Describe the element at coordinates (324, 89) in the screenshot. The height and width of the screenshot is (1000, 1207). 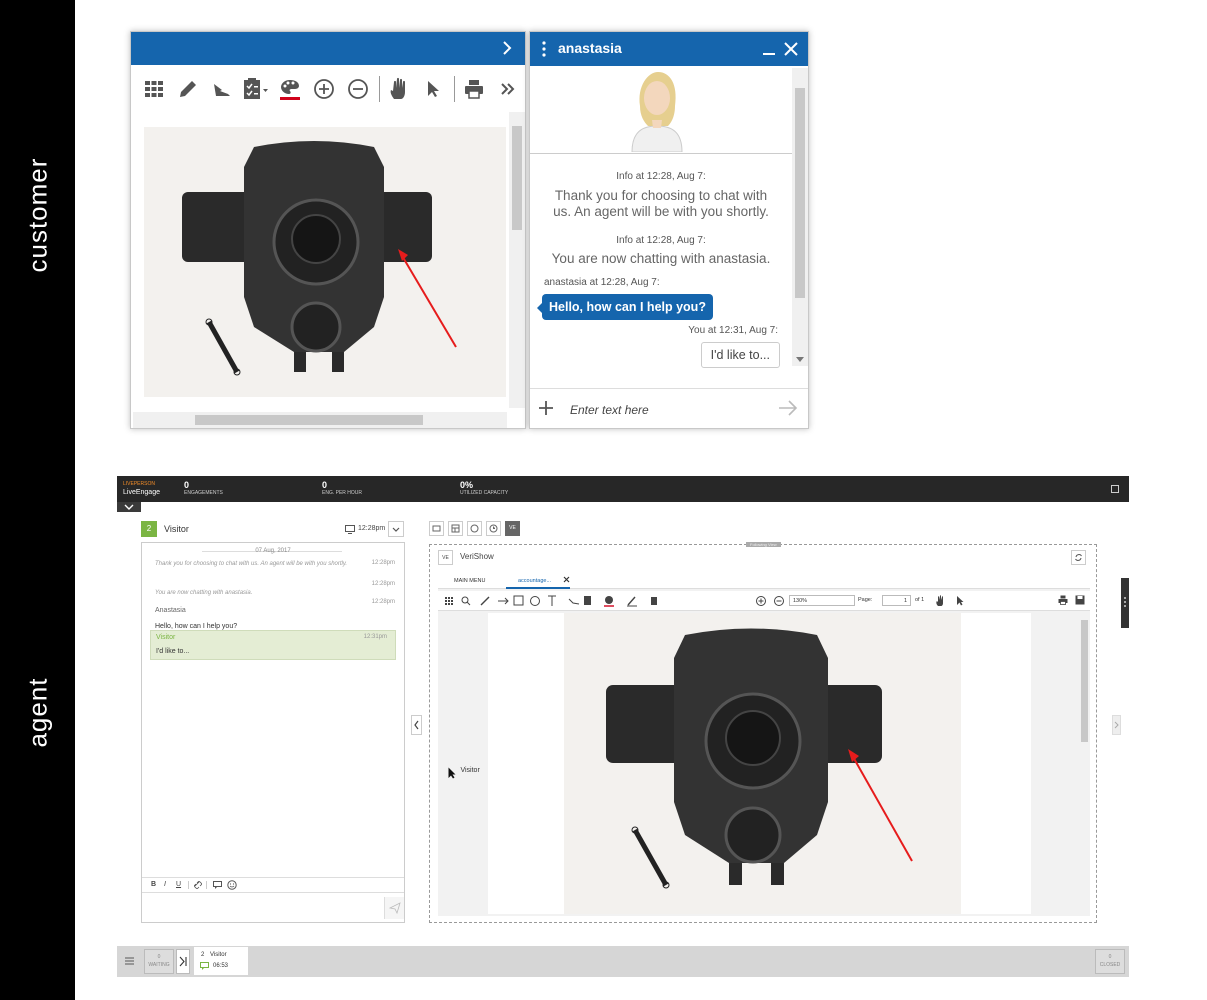
I see `zoom-in-icon` at that location.